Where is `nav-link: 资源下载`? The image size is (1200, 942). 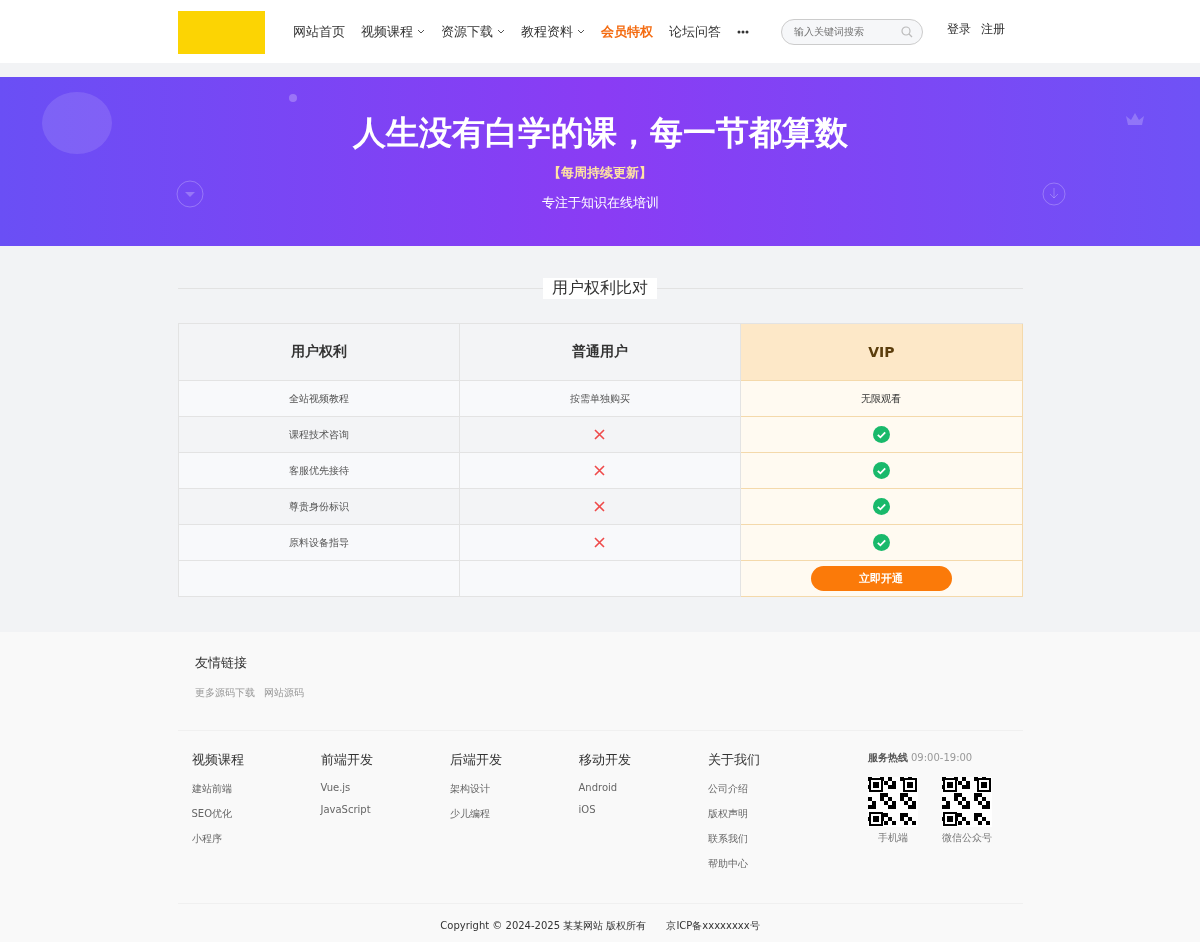 nav-link: 资源下载 is located at coordinates (472, 31).